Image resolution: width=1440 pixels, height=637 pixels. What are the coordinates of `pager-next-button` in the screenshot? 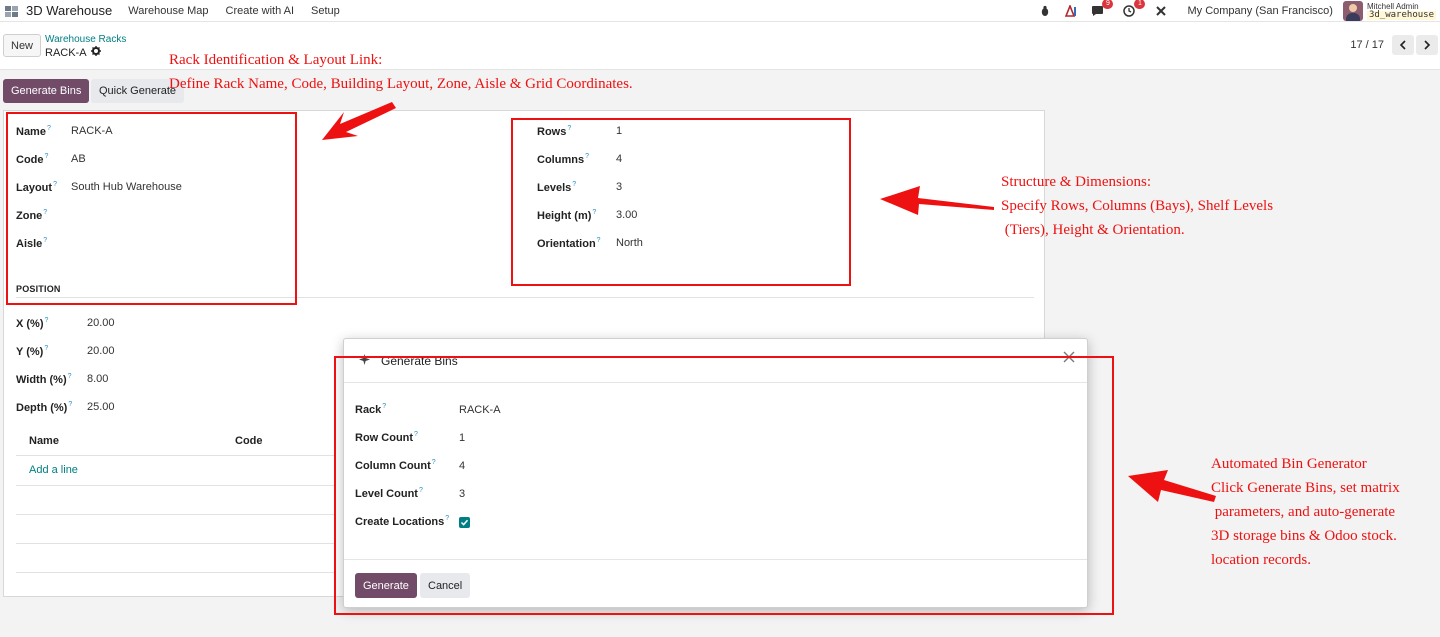 It's located at (1427, 45).